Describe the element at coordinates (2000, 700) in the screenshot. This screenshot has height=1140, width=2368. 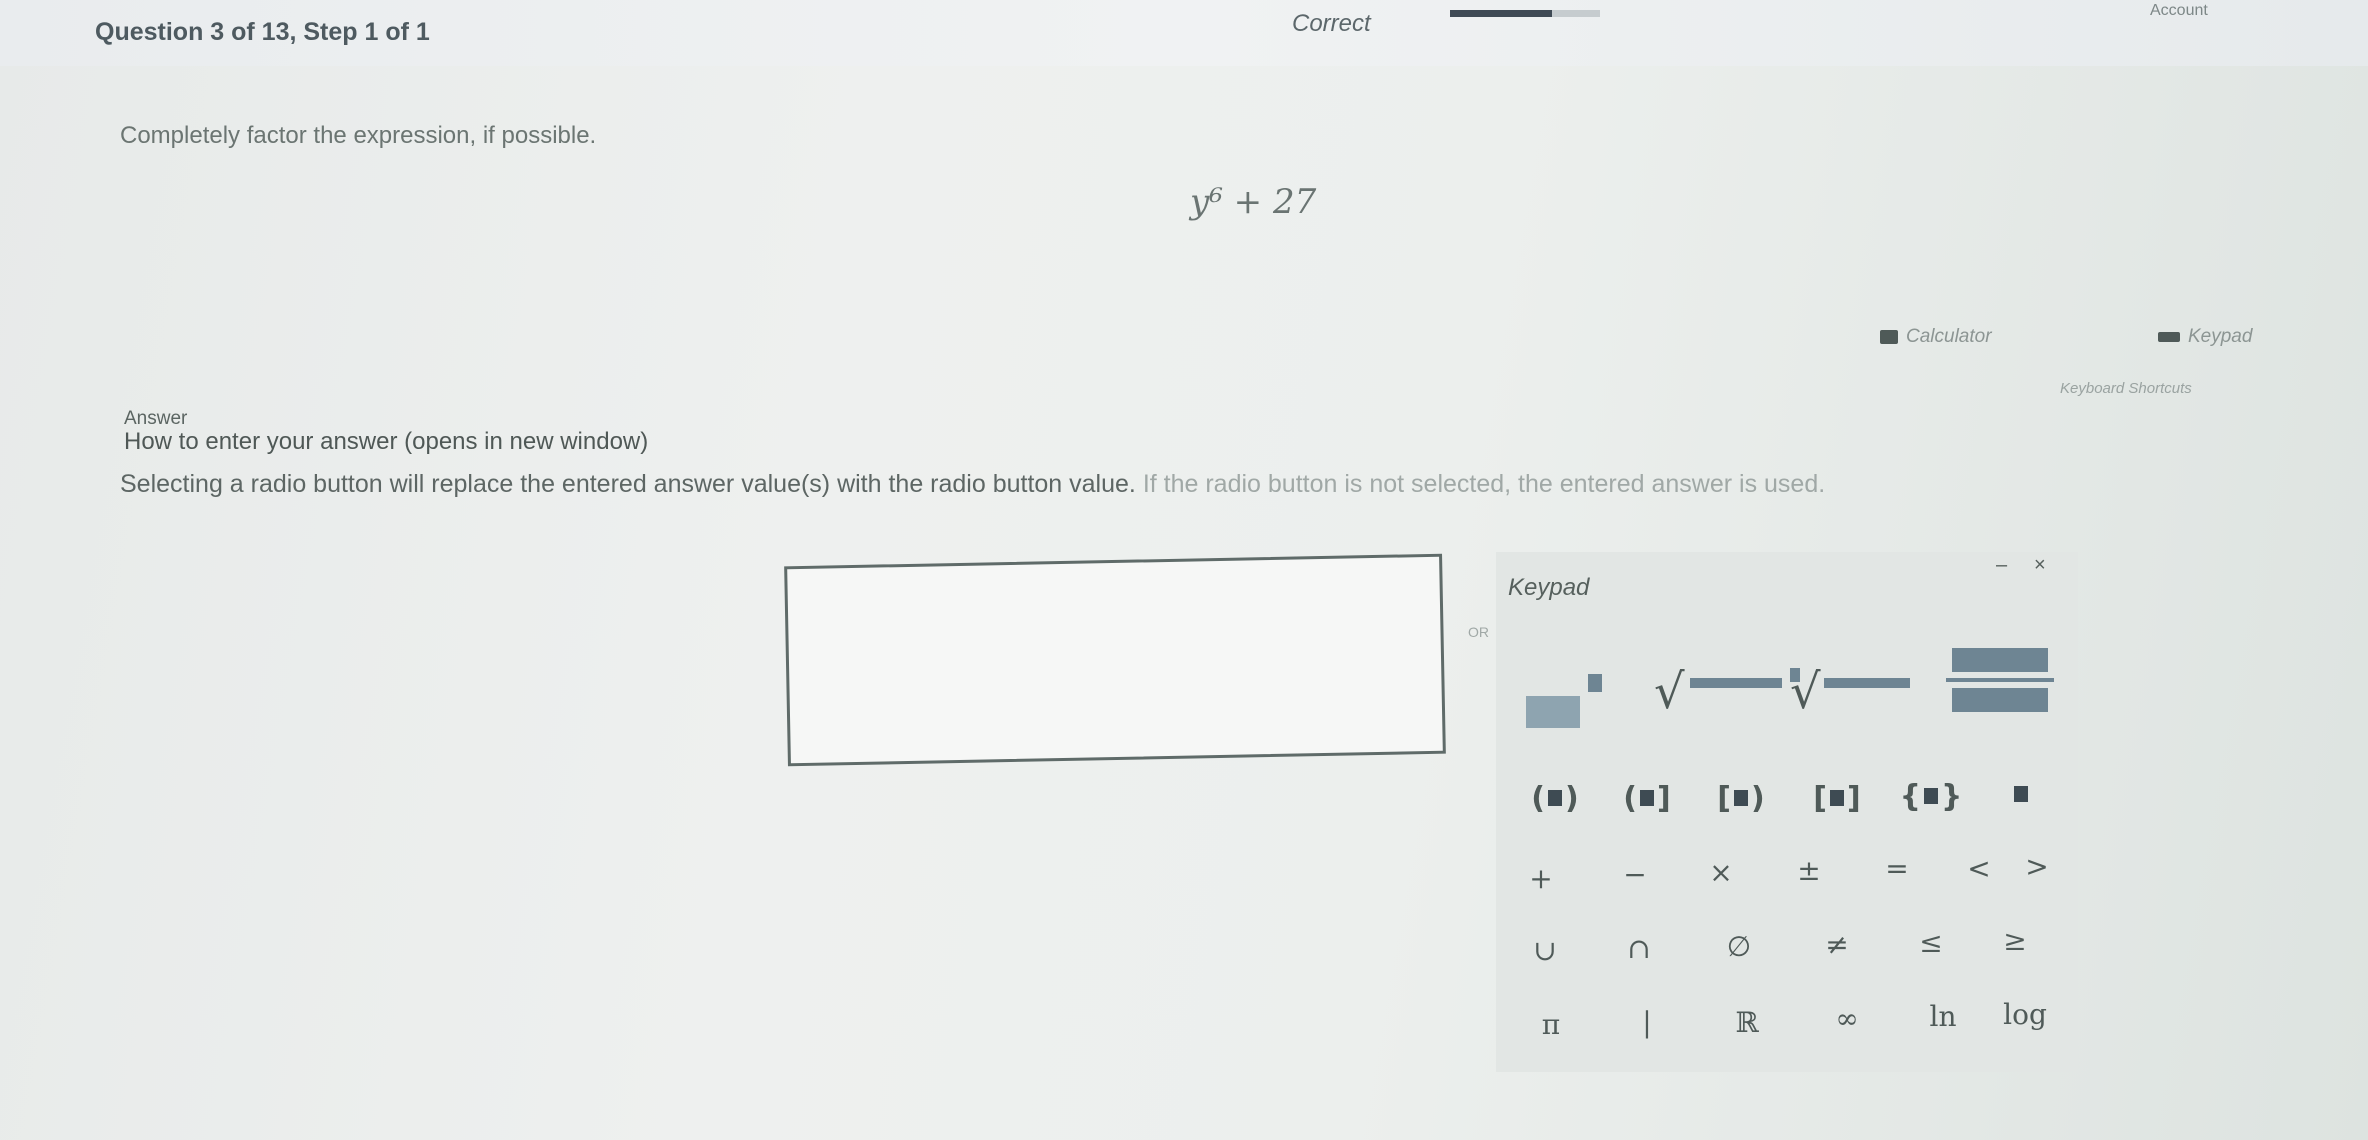
I see `denominator-box` at that location.